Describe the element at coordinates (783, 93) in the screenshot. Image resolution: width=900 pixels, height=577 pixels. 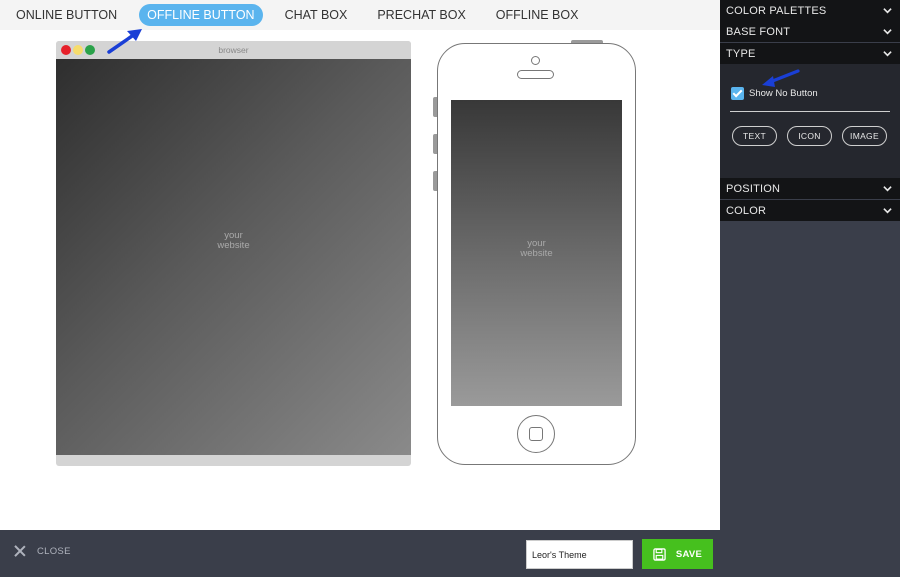
I see `show-no-button-label: Show No Button` at that location.